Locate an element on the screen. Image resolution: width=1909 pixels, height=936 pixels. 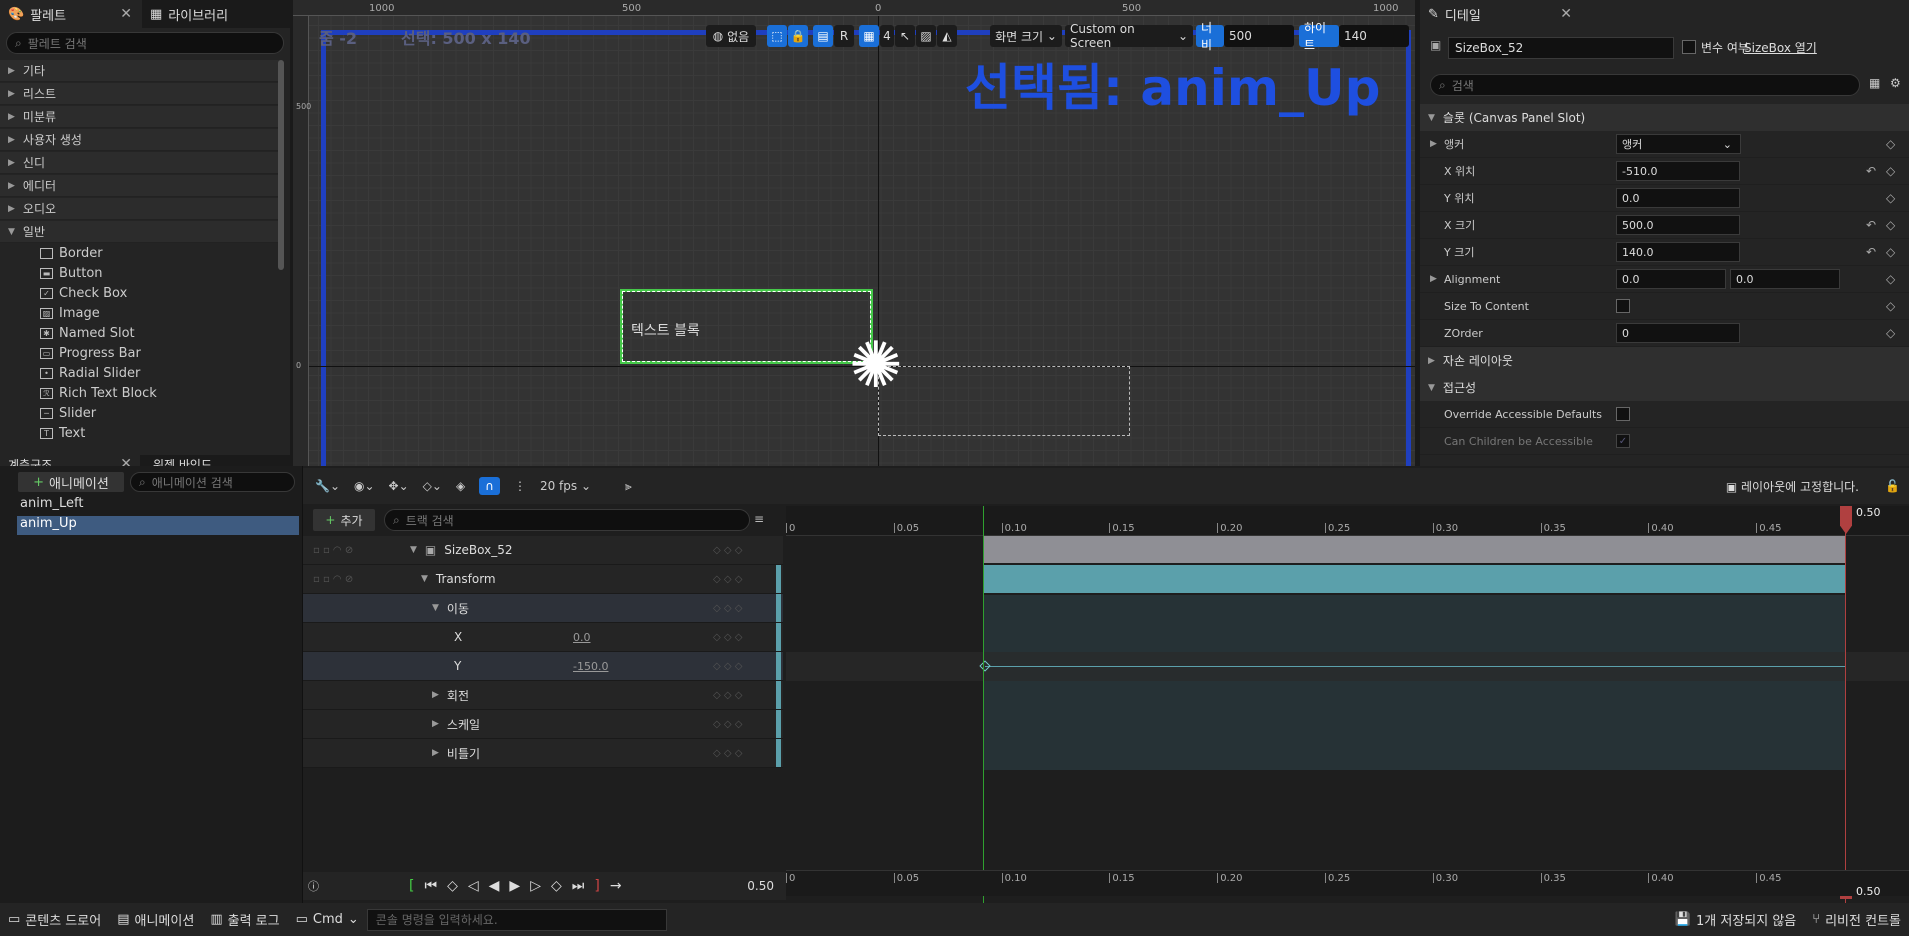
palette-item: ✓ Check Box is located at coordinates (83, 293).